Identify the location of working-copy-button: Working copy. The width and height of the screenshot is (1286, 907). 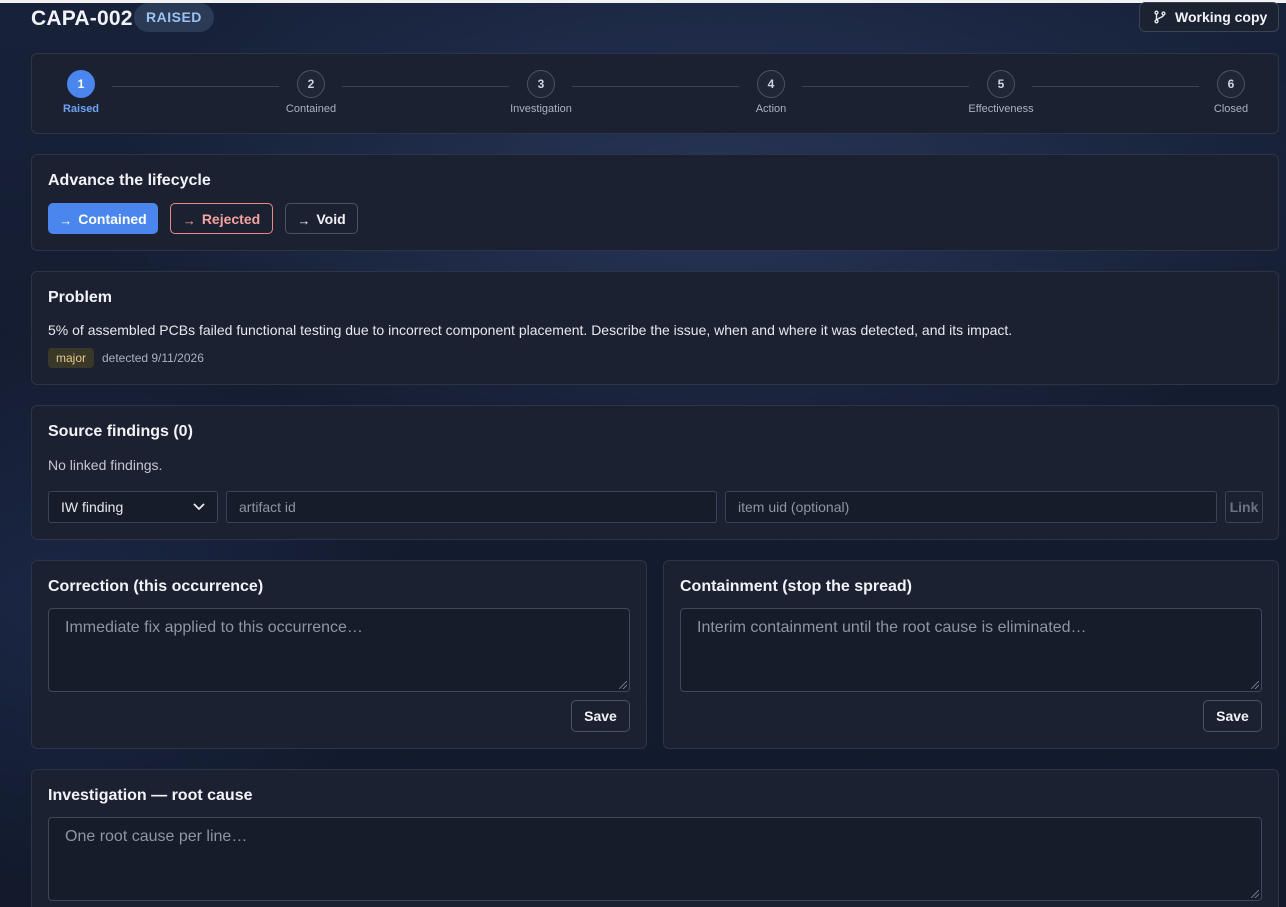
(1209, 17).